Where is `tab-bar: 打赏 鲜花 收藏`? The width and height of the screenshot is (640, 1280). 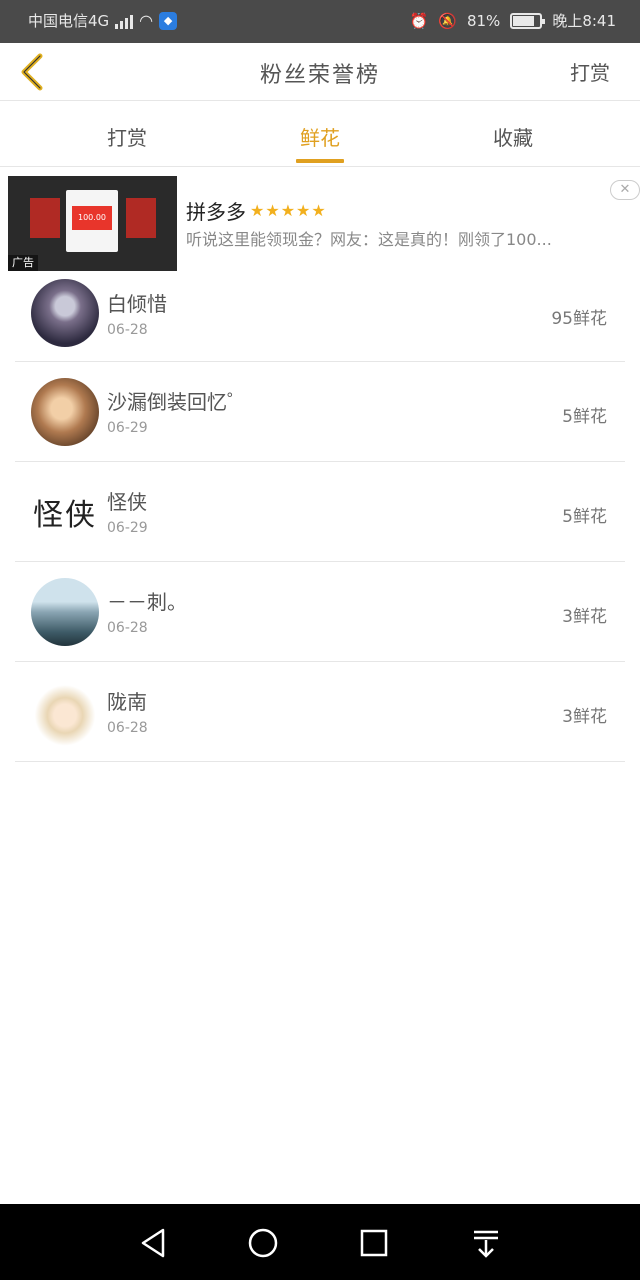 tab-bar: 打赏 鲜花 收藏 is located at coordinates (320, 134).